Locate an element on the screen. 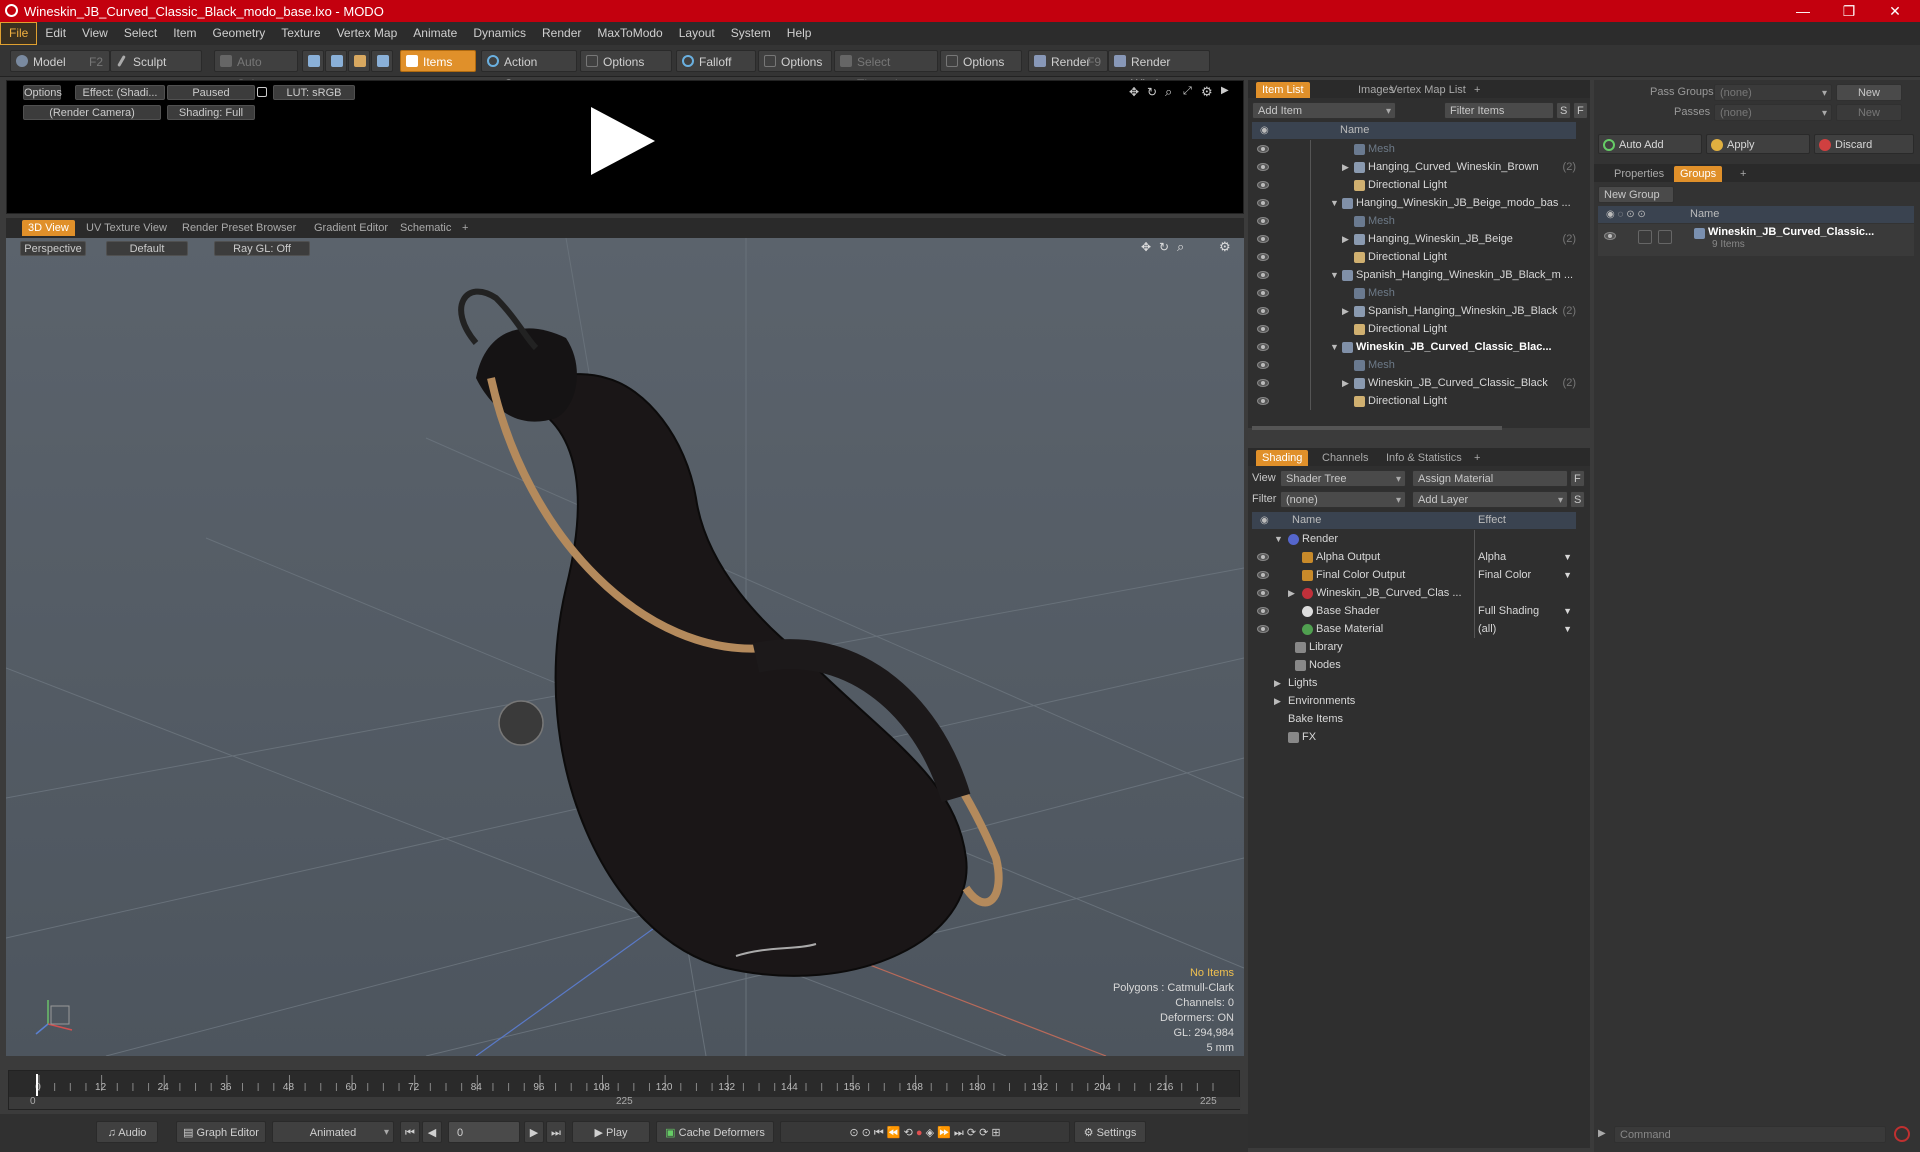  menu-vertex-map: Vertex Map is located at coordinates (367, 33).